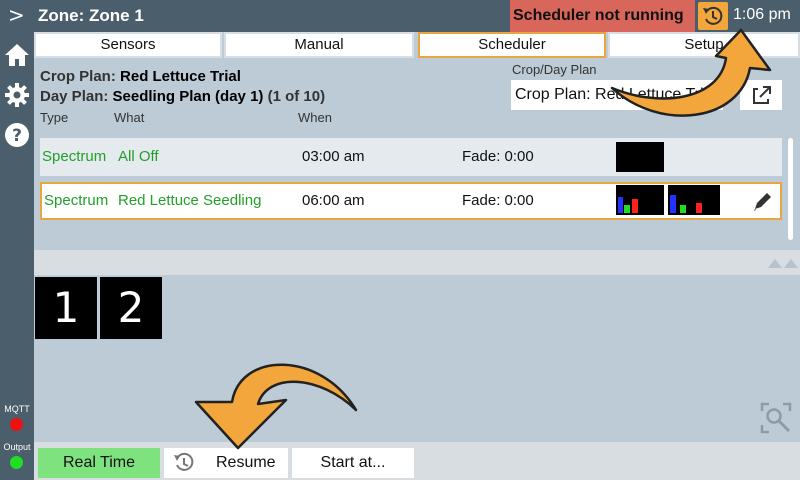 Image resolution: width=800 pixels, height=480 pixels. What do you see at coordinates (276, 406) in the screenshot?
I see `arrow-to-resume` at bounding box center [276, 406].